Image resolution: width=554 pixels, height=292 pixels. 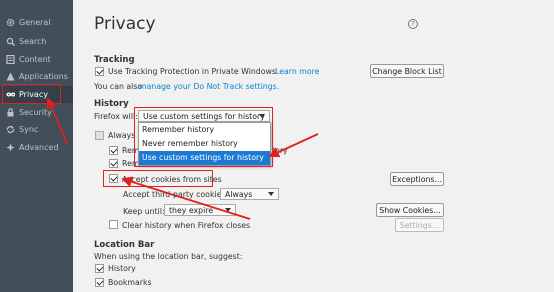 I want to click on lock-icon, so click(x=10, y=112).